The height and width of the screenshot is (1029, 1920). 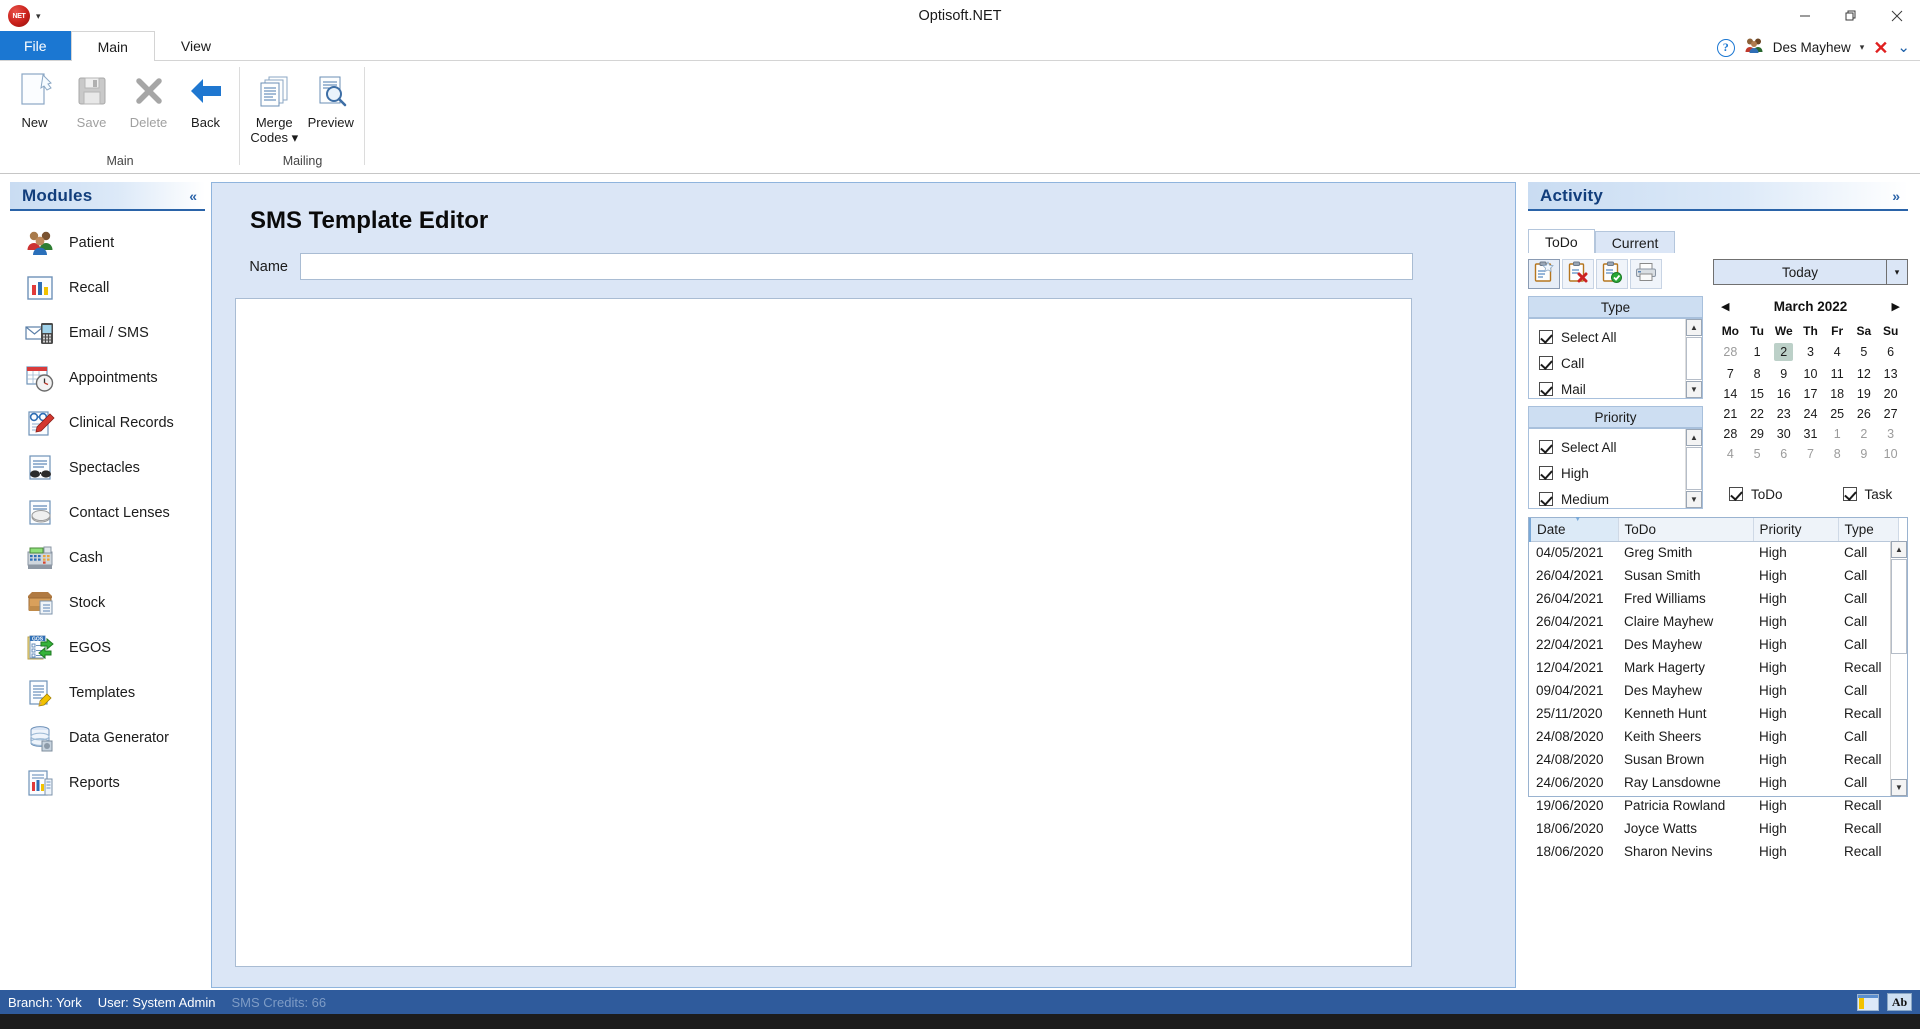 What do you see at coordinates (1864, 434) in the screenshot?
I see `calendar-day: 2` at bounding box center [1864, 434].